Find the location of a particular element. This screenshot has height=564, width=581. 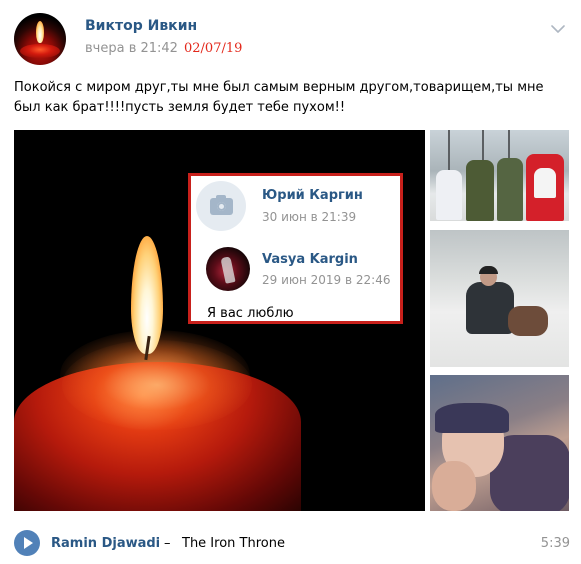

hat is located at coordinates (472, 418).